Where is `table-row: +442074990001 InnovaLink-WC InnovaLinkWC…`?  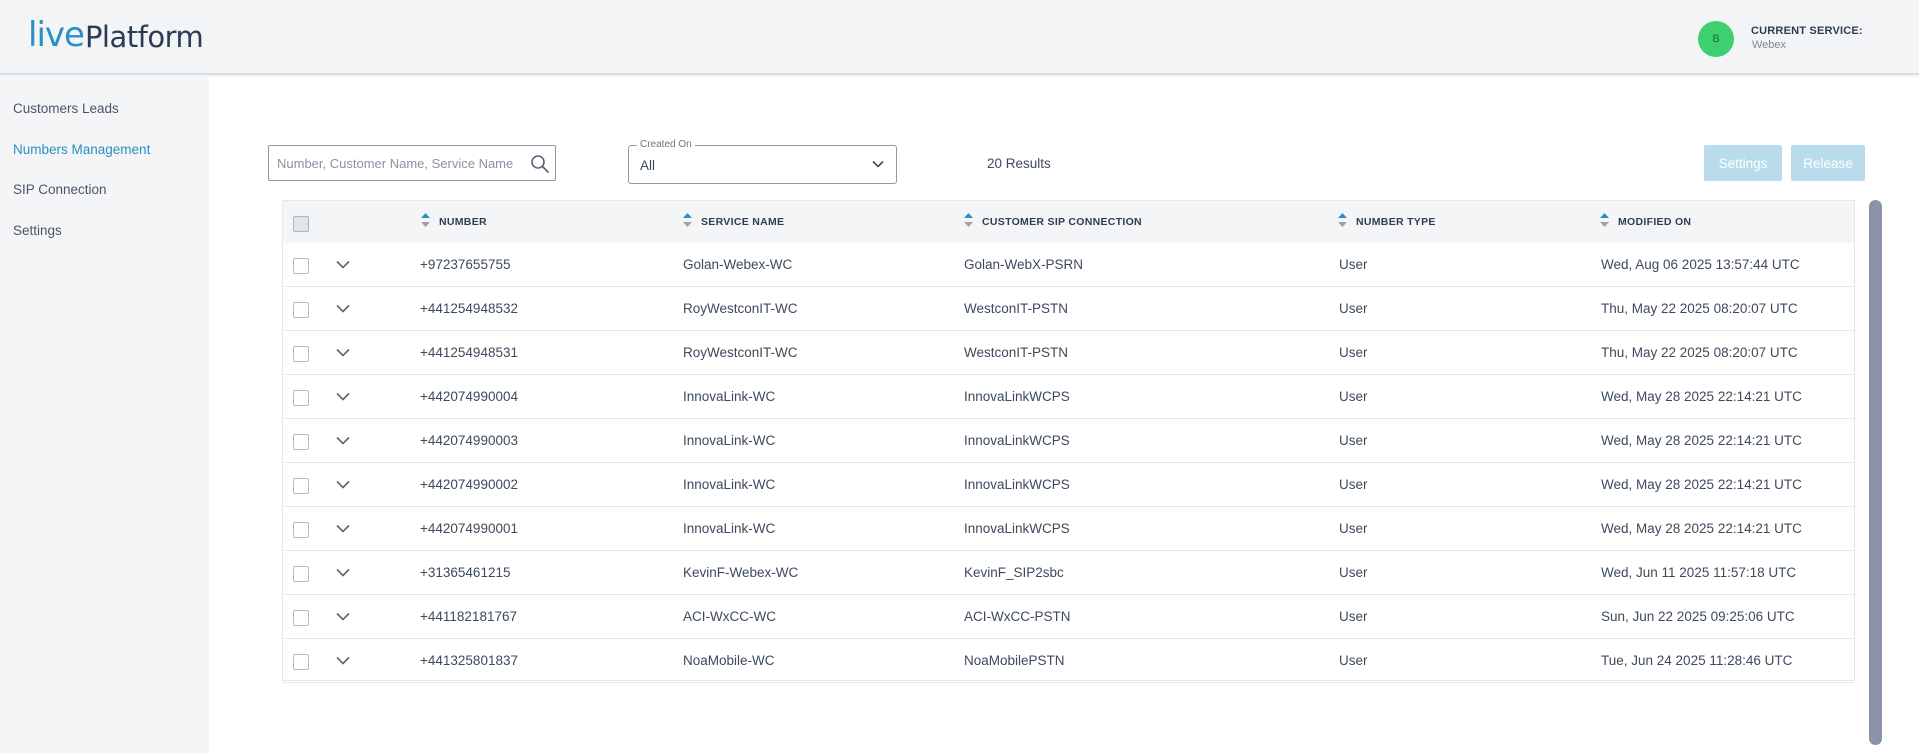 table-row: +442074990001 InnovaLink-WC InnovaLinkWC… is located at coordinates (1068, 529).